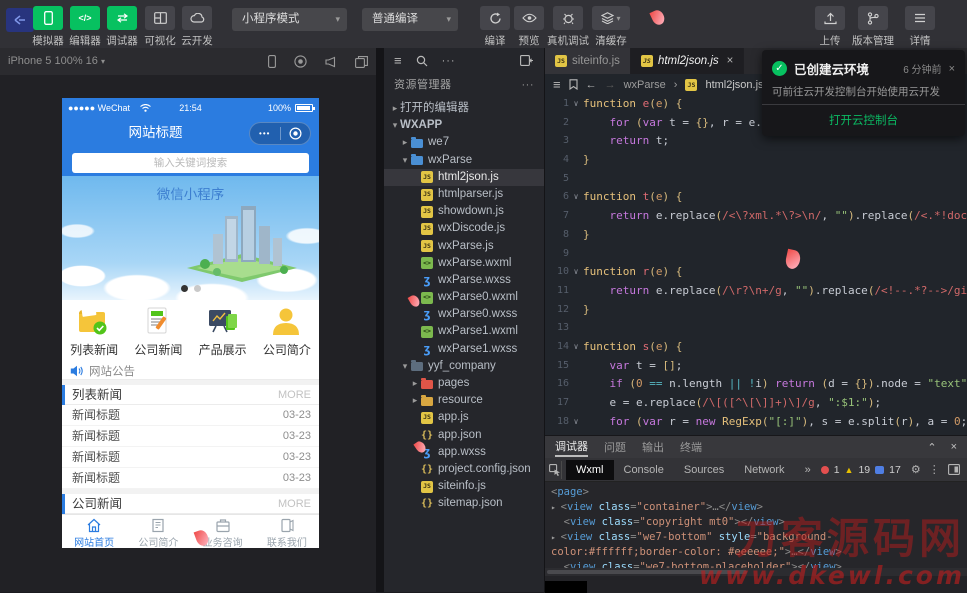 This screenshot has width=967, height=593. I want to click on compile-button, so click(495, 18).